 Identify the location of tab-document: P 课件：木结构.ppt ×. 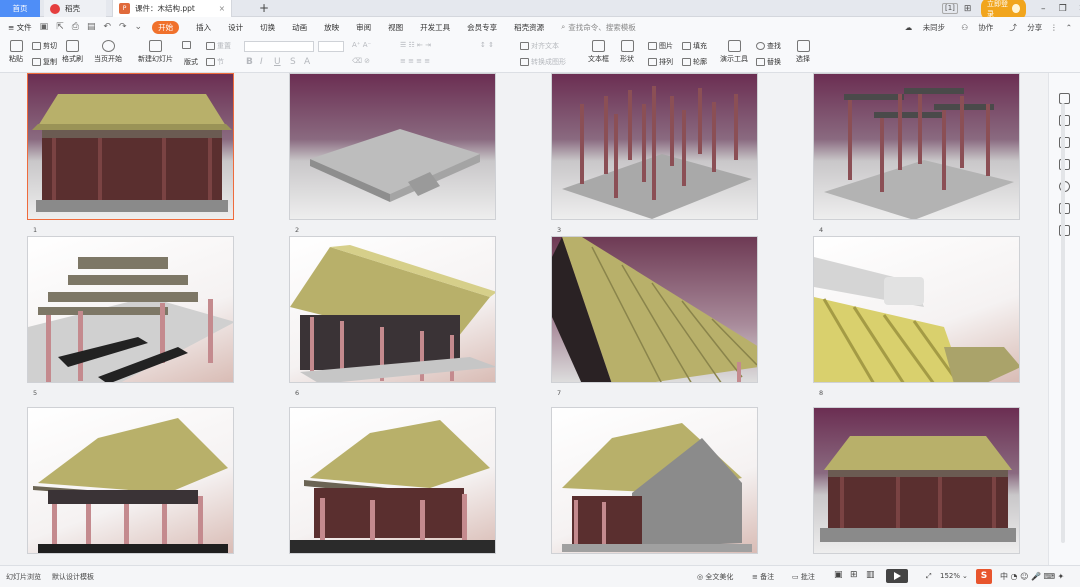
(172, 8).